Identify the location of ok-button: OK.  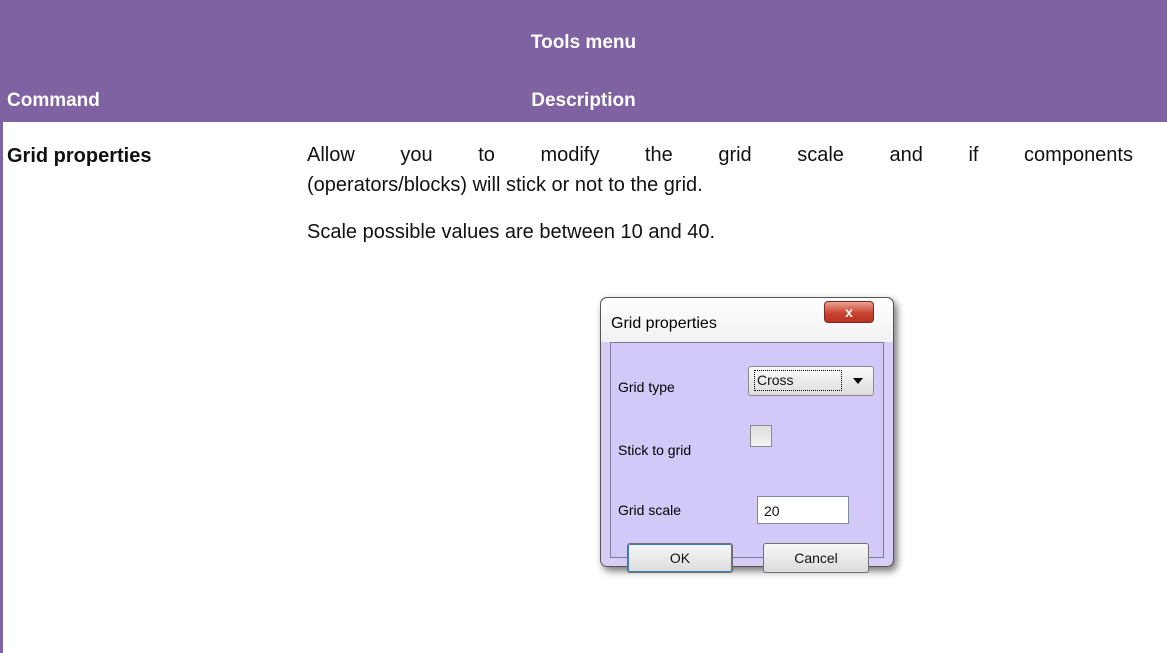
(680, 558).